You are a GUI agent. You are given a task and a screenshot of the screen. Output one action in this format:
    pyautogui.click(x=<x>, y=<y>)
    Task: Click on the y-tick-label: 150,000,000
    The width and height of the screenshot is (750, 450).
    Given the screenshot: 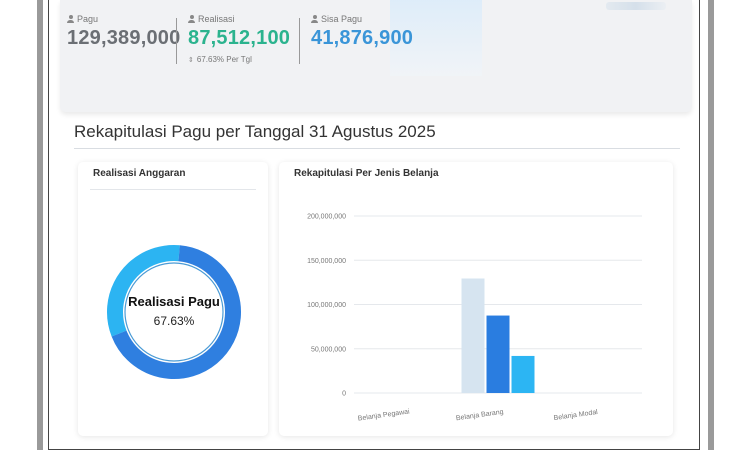 What is the action you would take?
    pyautogui.click(x=326, y=261)
    